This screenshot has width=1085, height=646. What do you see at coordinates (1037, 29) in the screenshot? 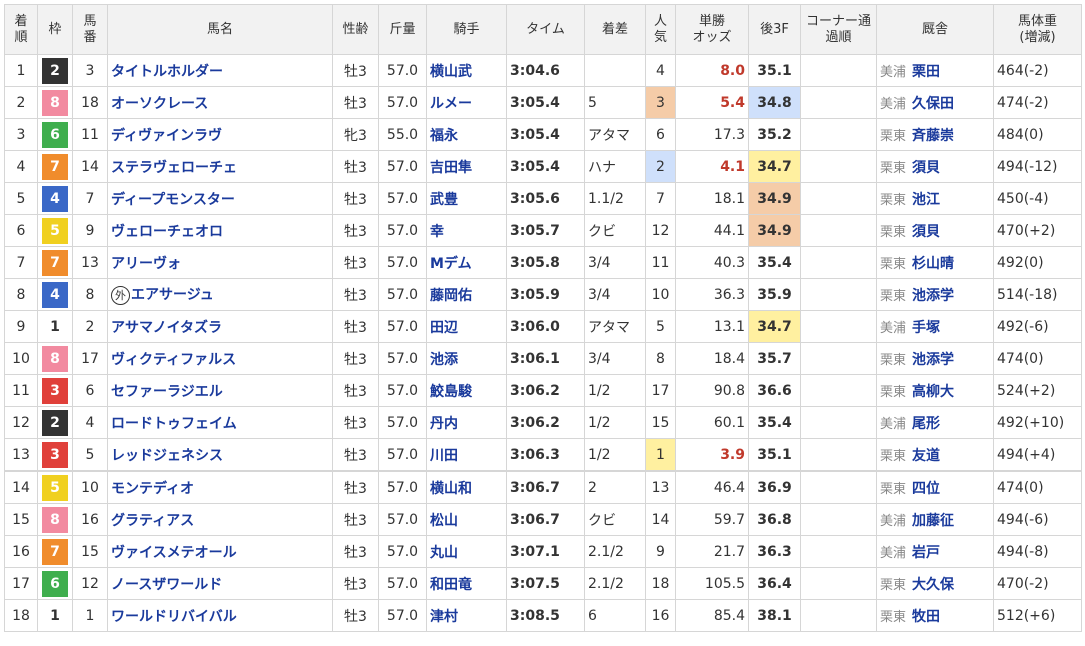
I see `header-bodyweight: 馬体重 (増減)` at bounding box center [1037, 29].